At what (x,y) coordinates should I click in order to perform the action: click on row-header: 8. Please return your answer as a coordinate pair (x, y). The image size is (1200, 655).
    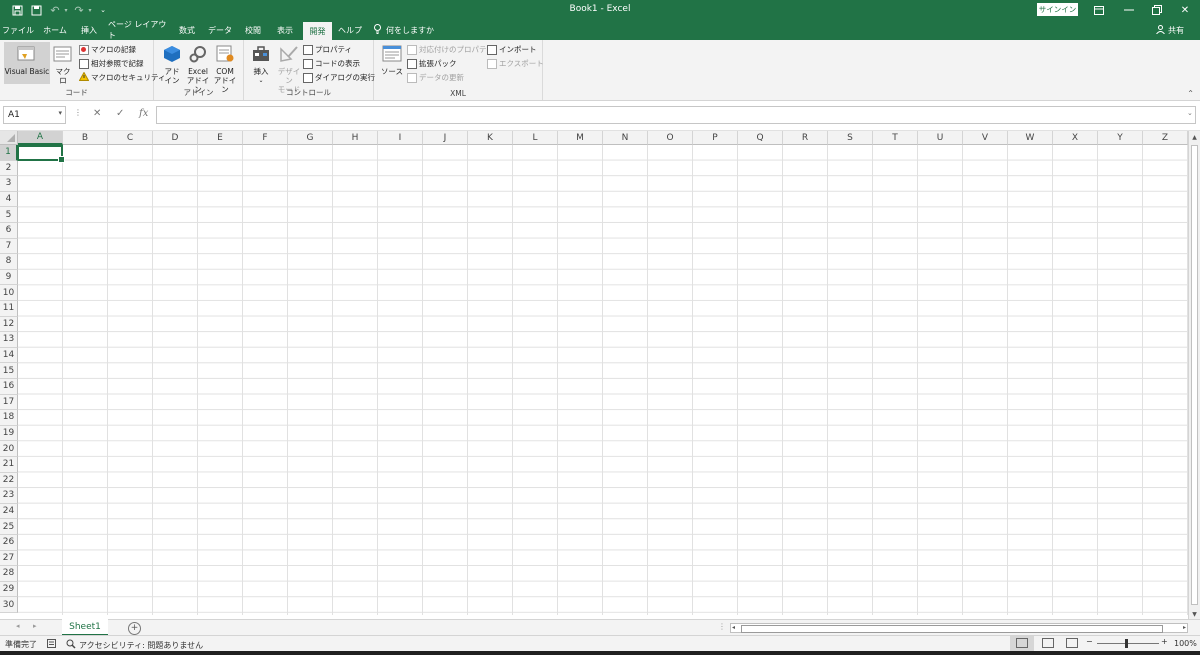
    Looking at the image, I should click on (9, 262).